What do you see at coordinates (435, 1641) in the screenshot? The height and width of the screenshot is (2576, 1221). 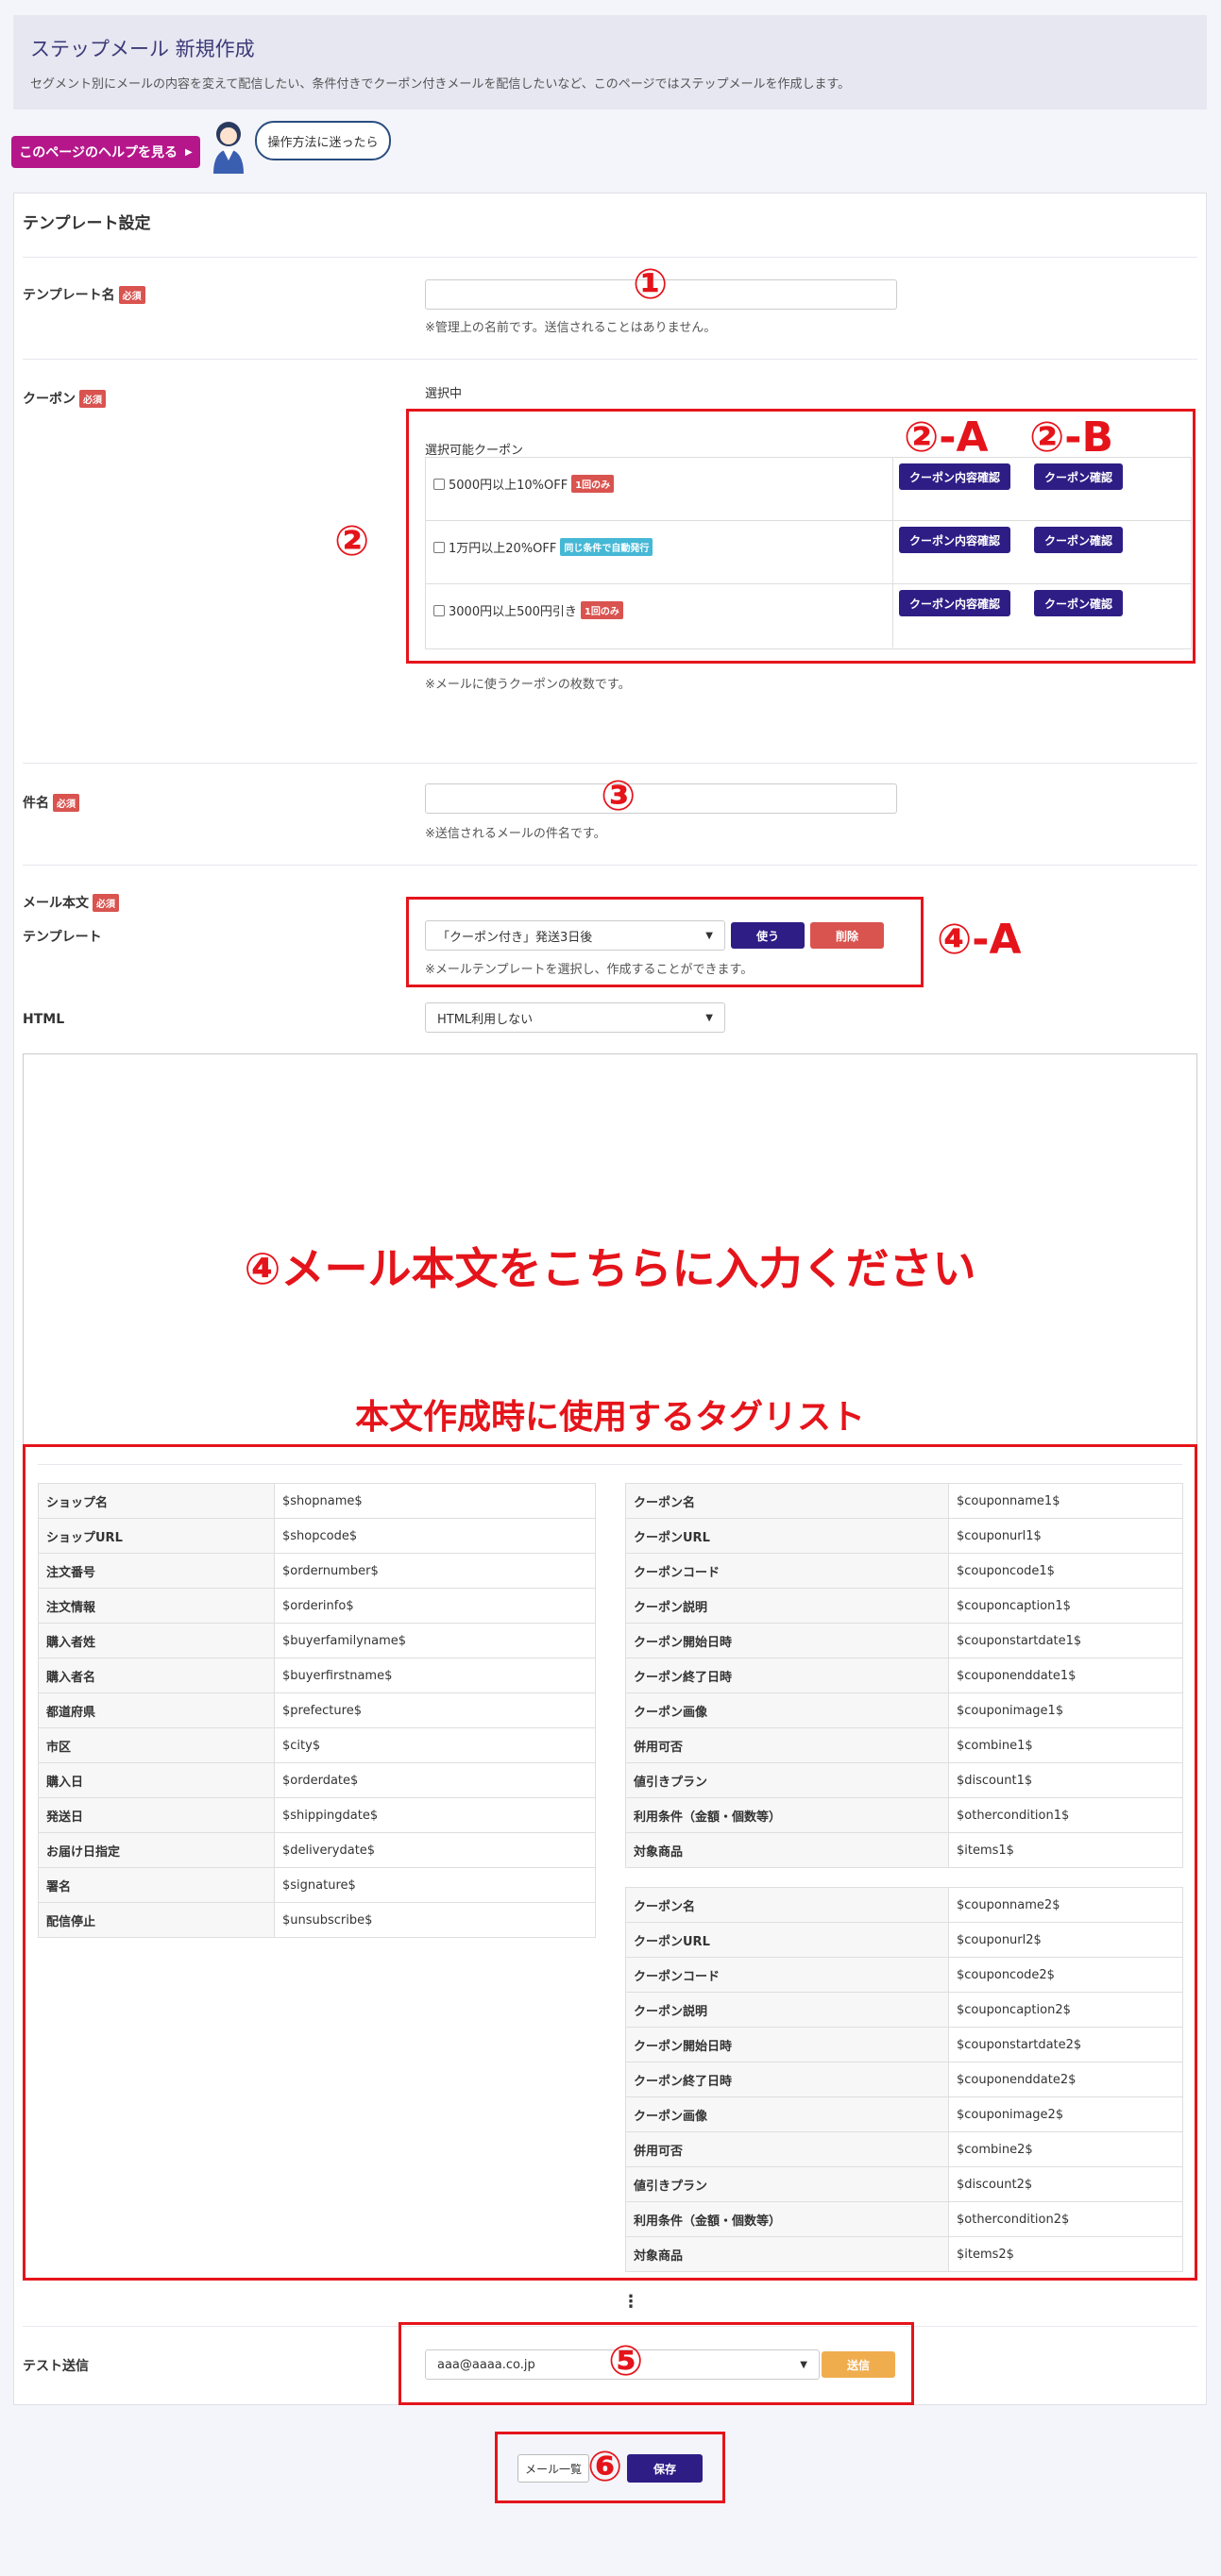 I see `tag-value: $buyerfamilyname$` at bounding box center [435, 1641].